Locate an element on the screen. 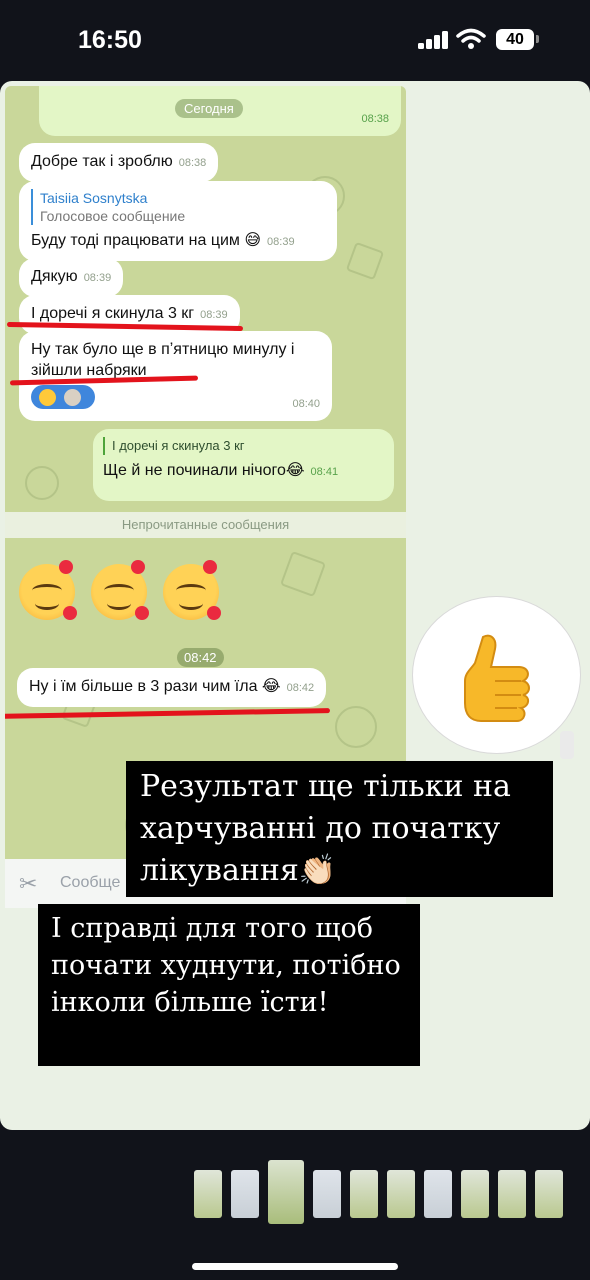  home-indicator is located at coordinates (295, 1266).